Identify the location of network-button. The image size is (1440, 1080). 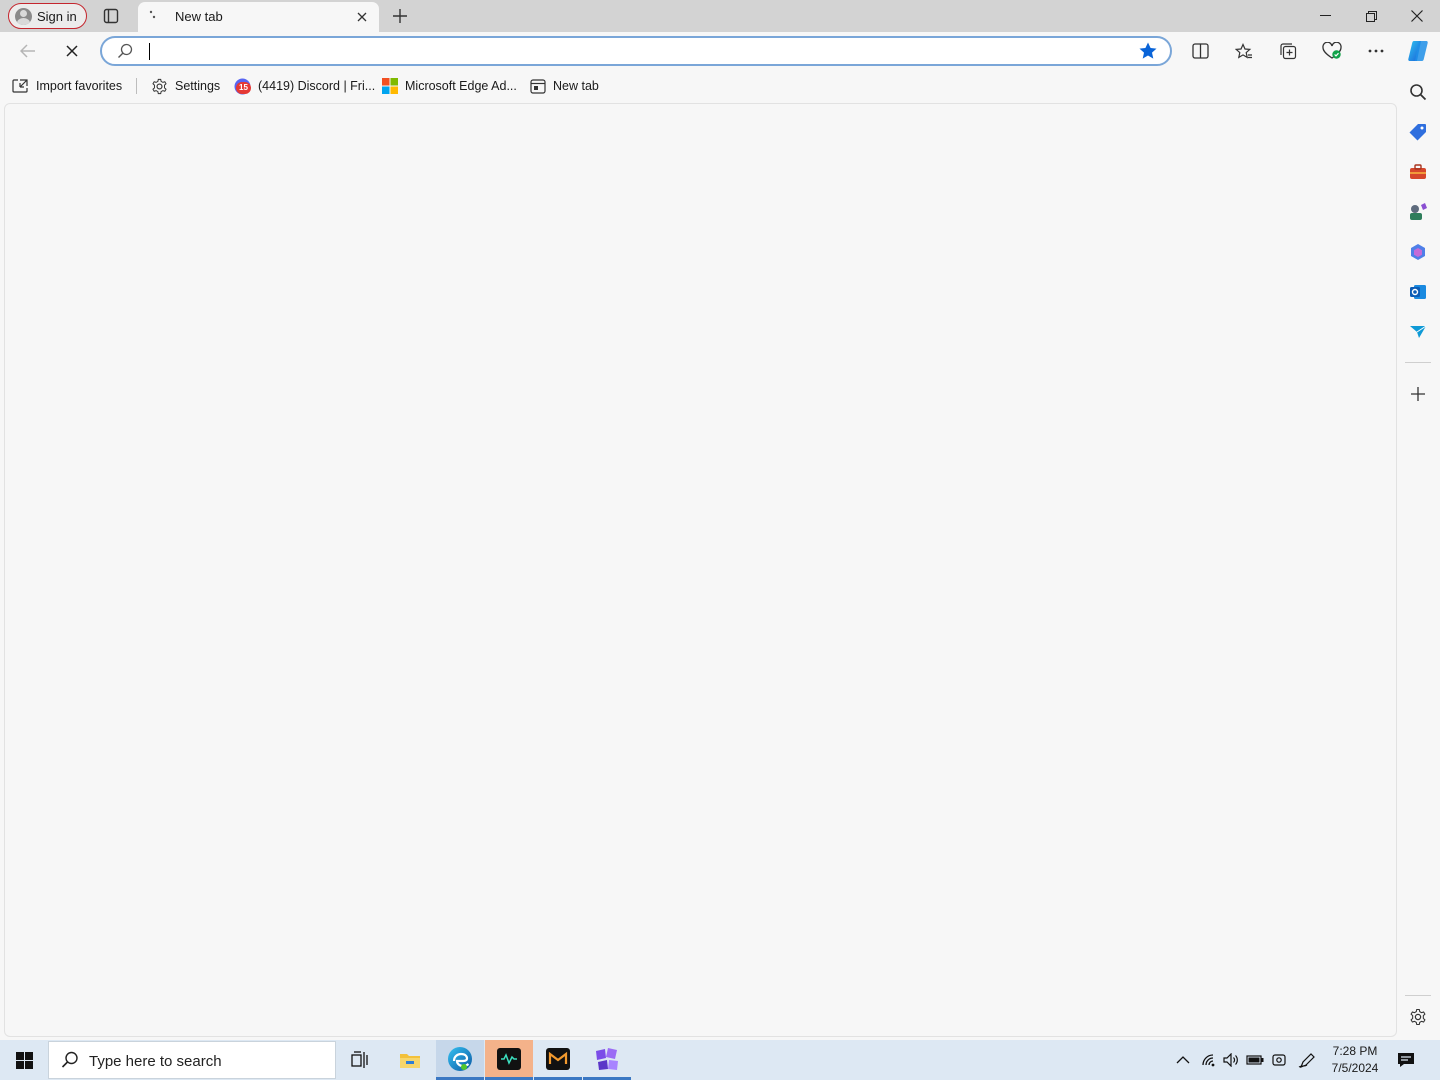
(1209, 1060).